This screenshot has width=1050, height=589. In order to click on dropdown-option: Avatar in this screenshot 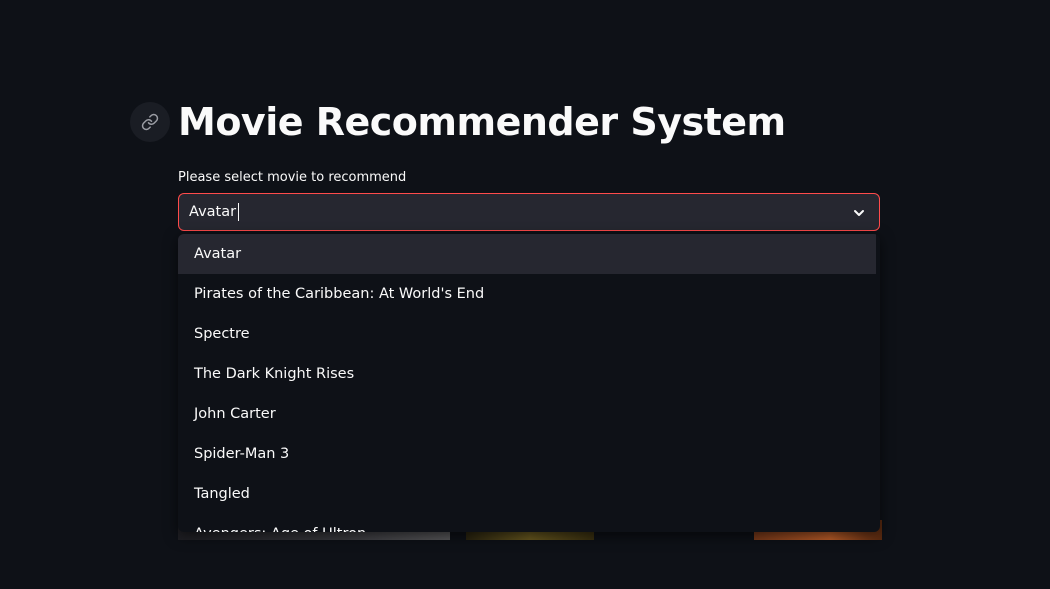, I will do `click(527, 254)`.